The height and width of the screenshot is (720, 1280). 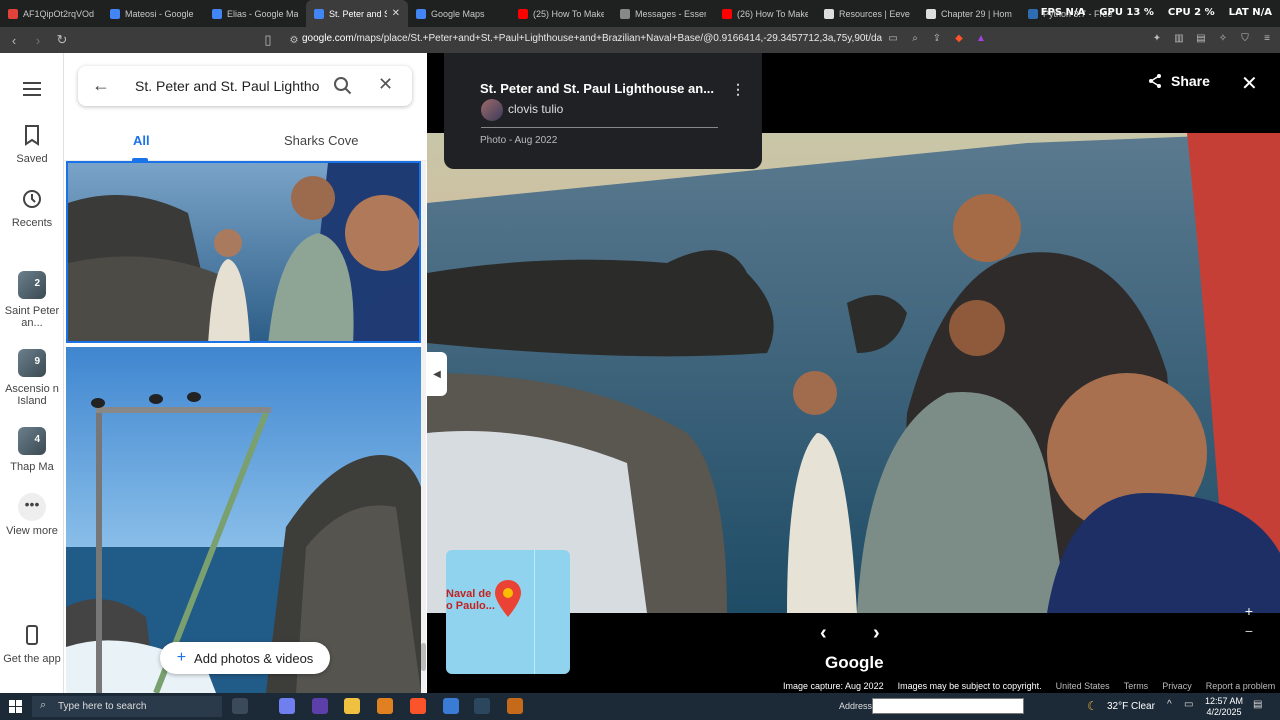 What do you see at coordinates (352, 706) in the screenshot?
I see `file-explorer-icon` at bounding box center [352, 706].